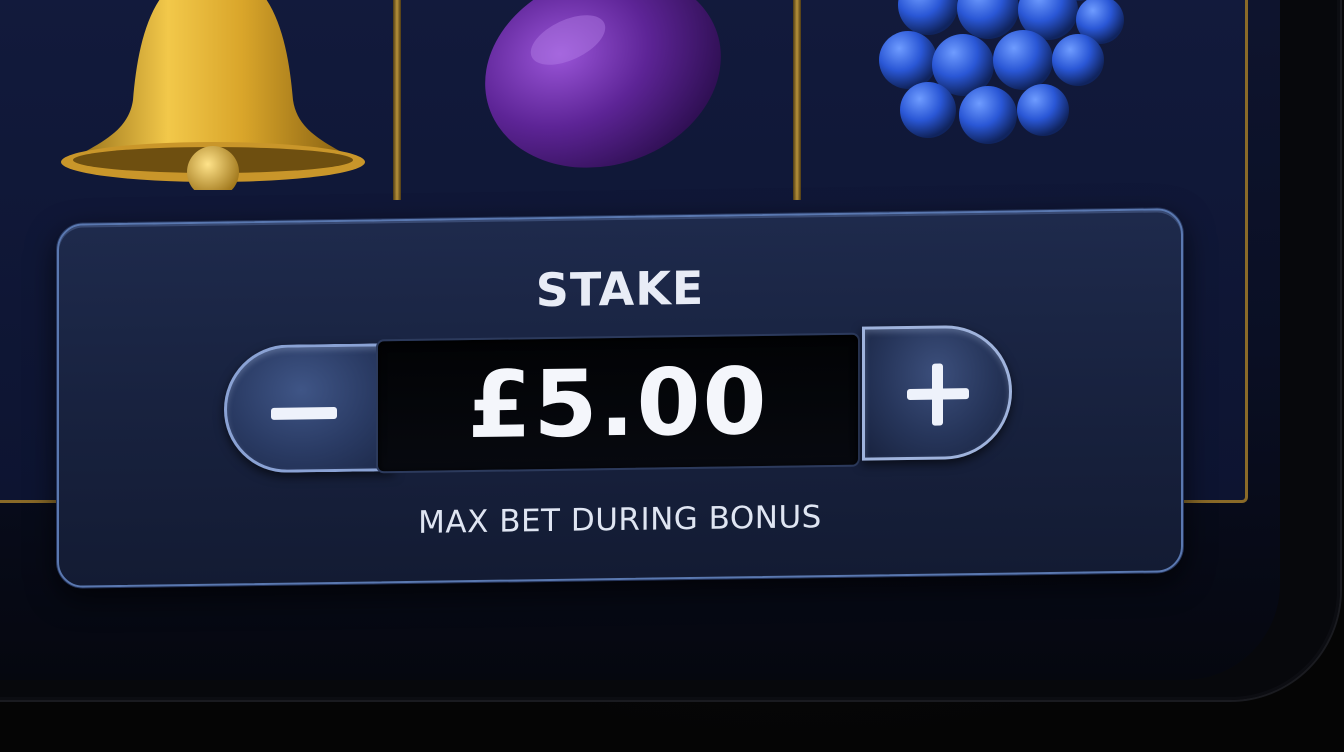 The width and height of the screenshot is (1344, 752). Describe the element at coordinates (213, 95) in the screenshot. I see `bell-icon` at that location.